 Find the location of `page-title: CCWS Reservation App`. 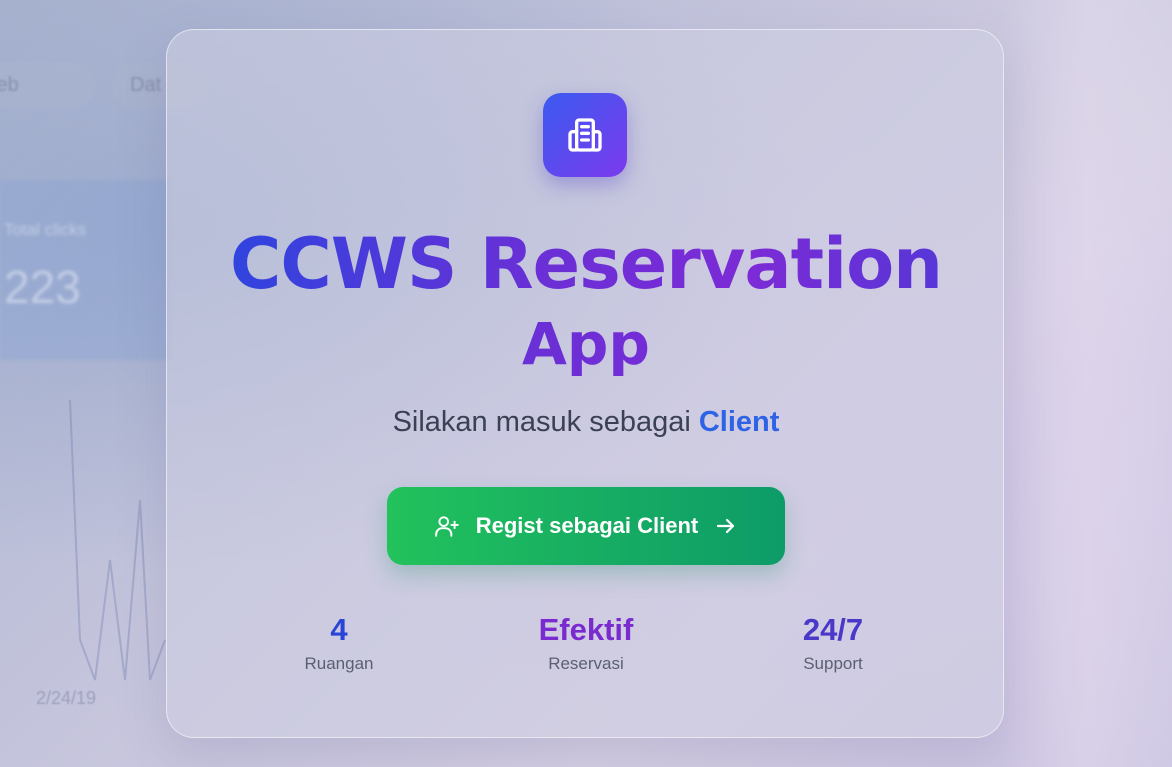

page-title: CCWS Reservation App is located at coordinates (586, 302).